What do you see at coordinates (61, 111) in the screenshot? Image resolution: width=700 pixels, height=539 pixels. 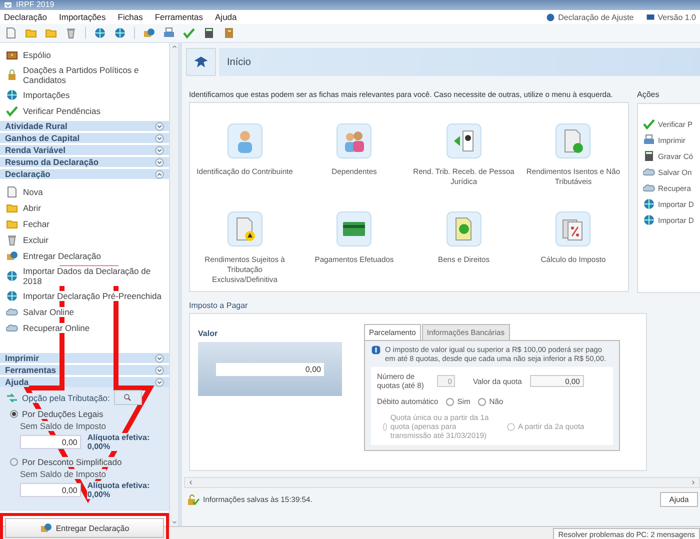 I see `sidebar-item: Verificar Pendências` at bounding box center [61, 111].